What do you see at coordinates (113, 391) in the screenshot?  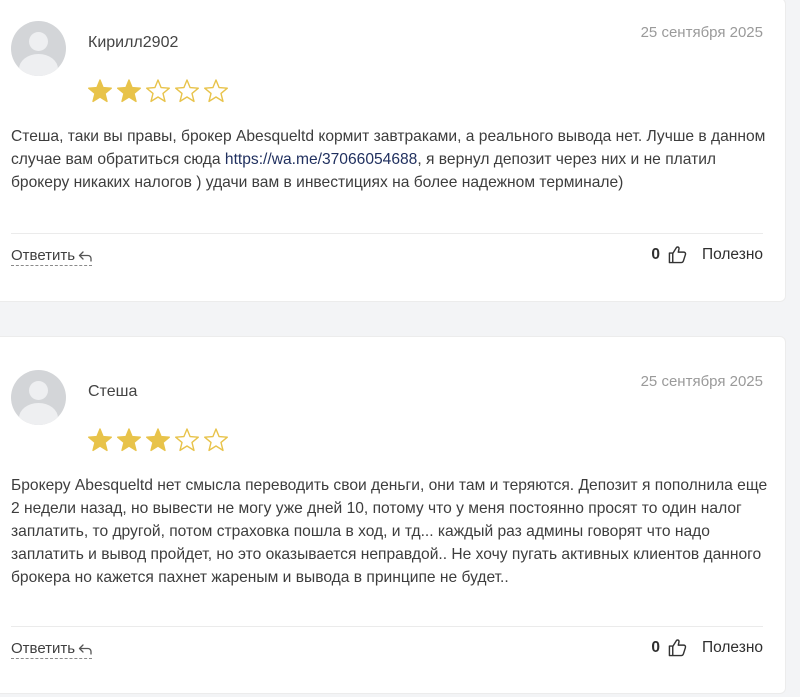 I see `review-author: Стеша` at bounding box center [113, 391].